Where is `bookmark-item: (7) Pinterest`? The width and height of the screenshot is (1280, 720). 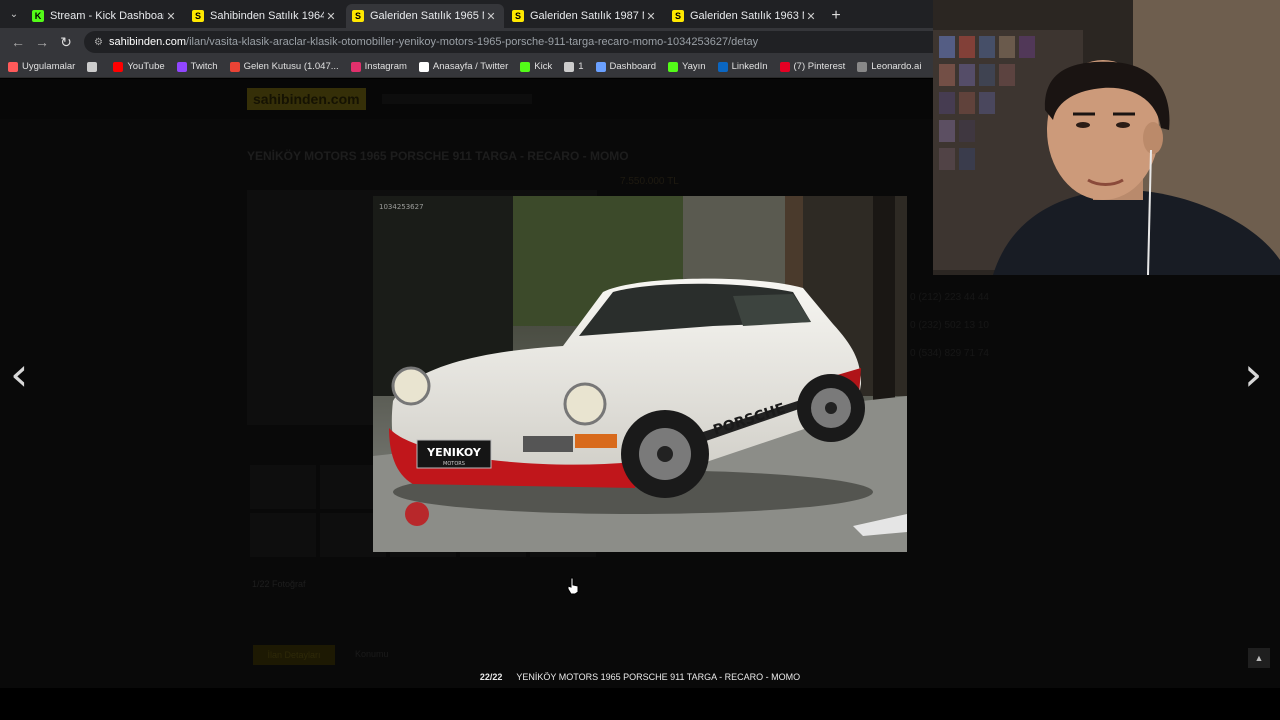
bookmark-item: (7) Pinterest is located at coordinates (812, 66).